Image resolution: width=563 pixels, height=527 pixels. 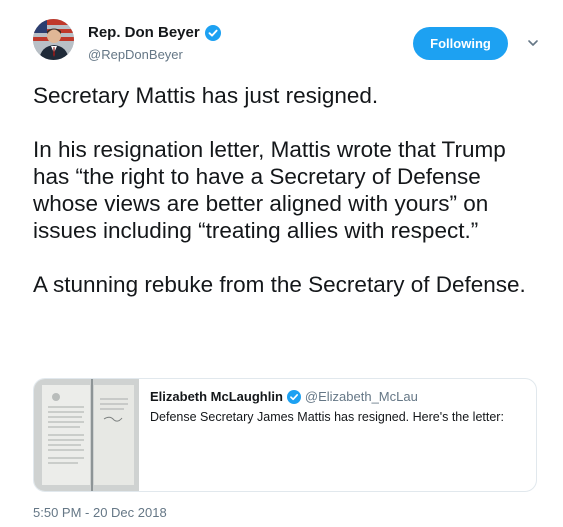 I want to click on avatar-image, so click(x=53, y=39).